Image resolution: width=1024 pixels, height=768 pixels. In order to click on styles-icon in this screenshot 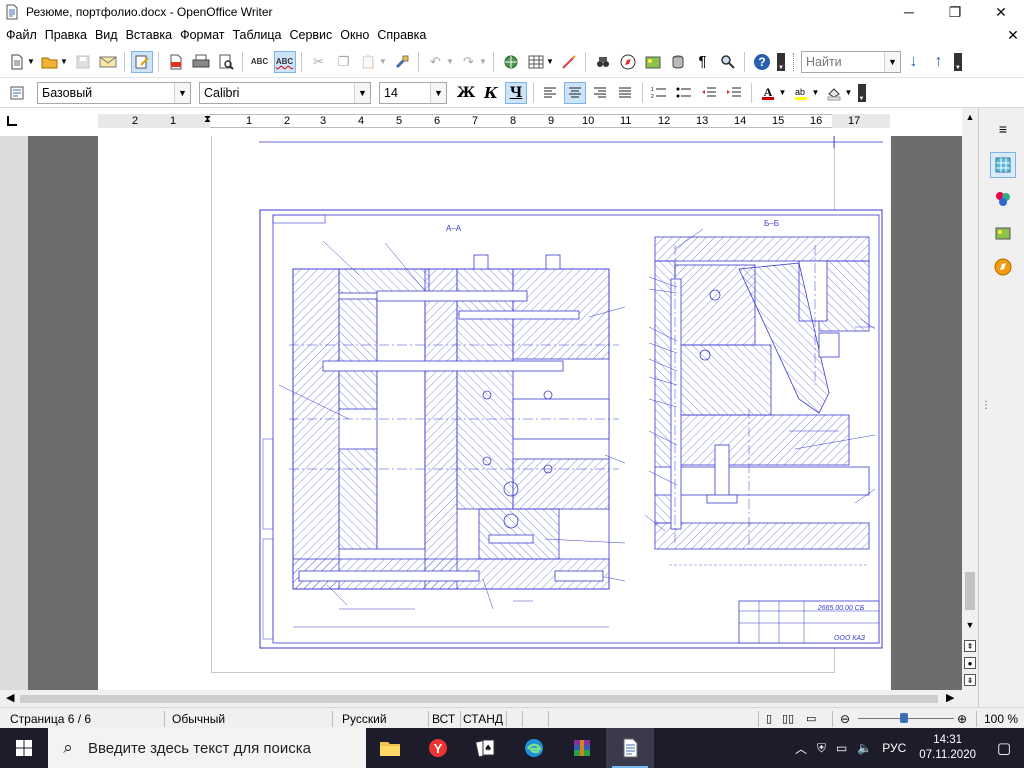, I will do `click(1003, 199)`.